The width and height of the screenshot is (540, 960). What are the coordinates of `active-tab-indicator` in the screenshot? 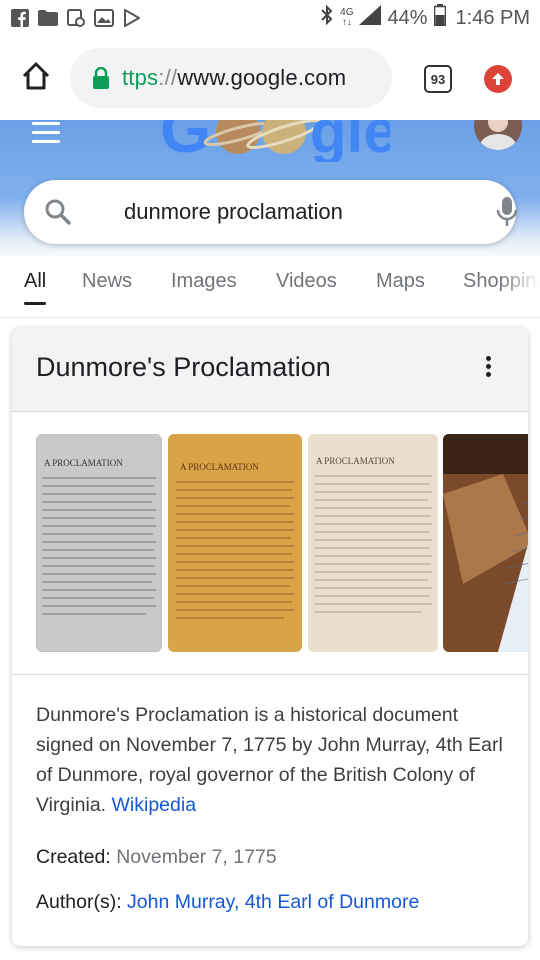 It's located at (35, 303).